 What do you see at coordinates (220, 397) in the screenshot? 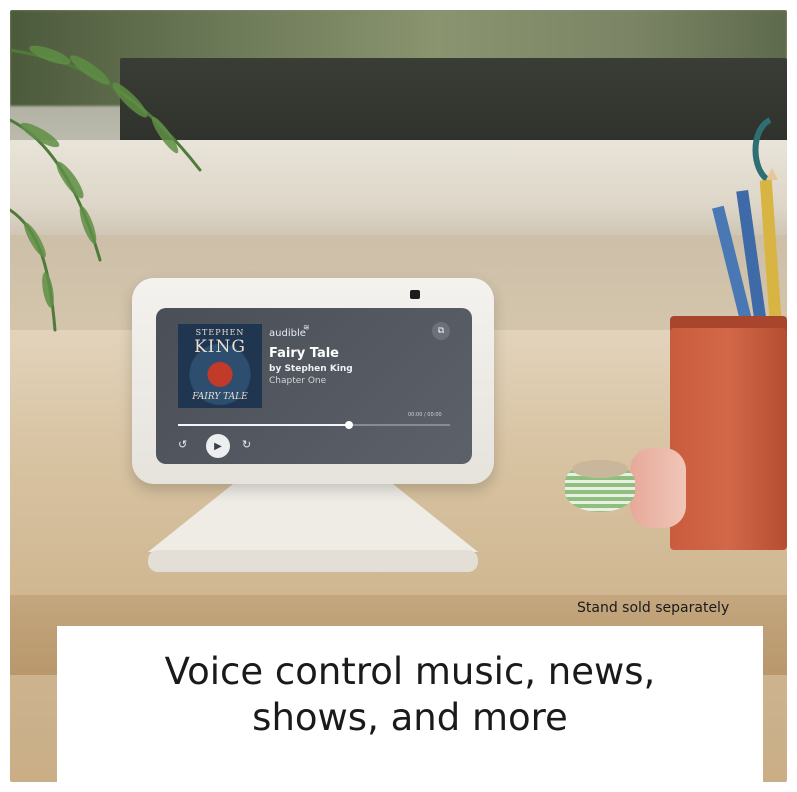
I see `cover-book-title: FAIRY TALE` at bounding box center [220, 397].